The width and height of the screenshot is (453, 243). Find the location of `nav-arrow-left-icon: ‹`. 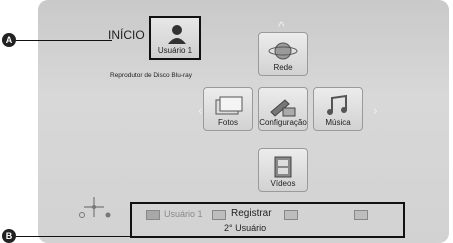

nav-arrow-left-icon: ‹ is located at coordinates (200, 110).